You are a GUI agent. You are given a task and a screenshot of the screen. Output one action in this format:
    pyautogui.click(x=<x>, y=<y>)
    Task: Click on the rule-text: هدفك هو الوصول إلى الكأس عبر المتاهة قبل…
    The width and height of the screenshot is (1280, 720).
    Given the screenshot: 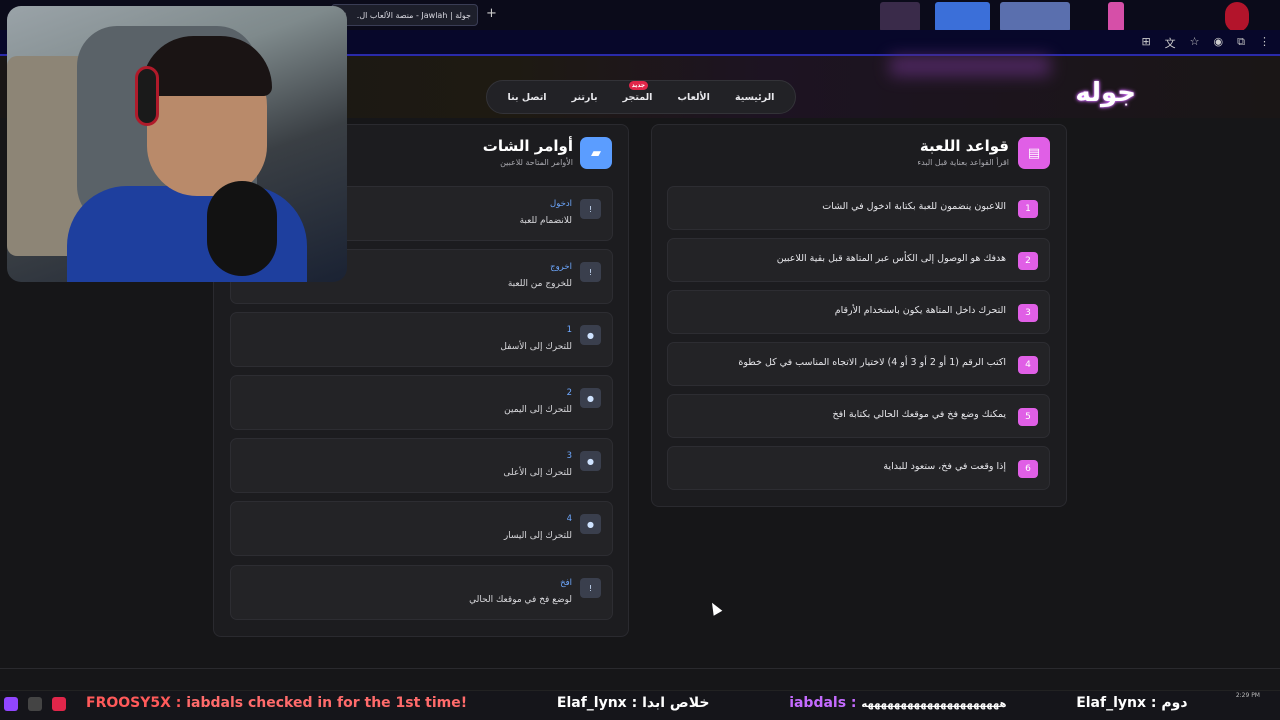 What is the action you would take?
    pyautogui.click(x=891, y=258)
    